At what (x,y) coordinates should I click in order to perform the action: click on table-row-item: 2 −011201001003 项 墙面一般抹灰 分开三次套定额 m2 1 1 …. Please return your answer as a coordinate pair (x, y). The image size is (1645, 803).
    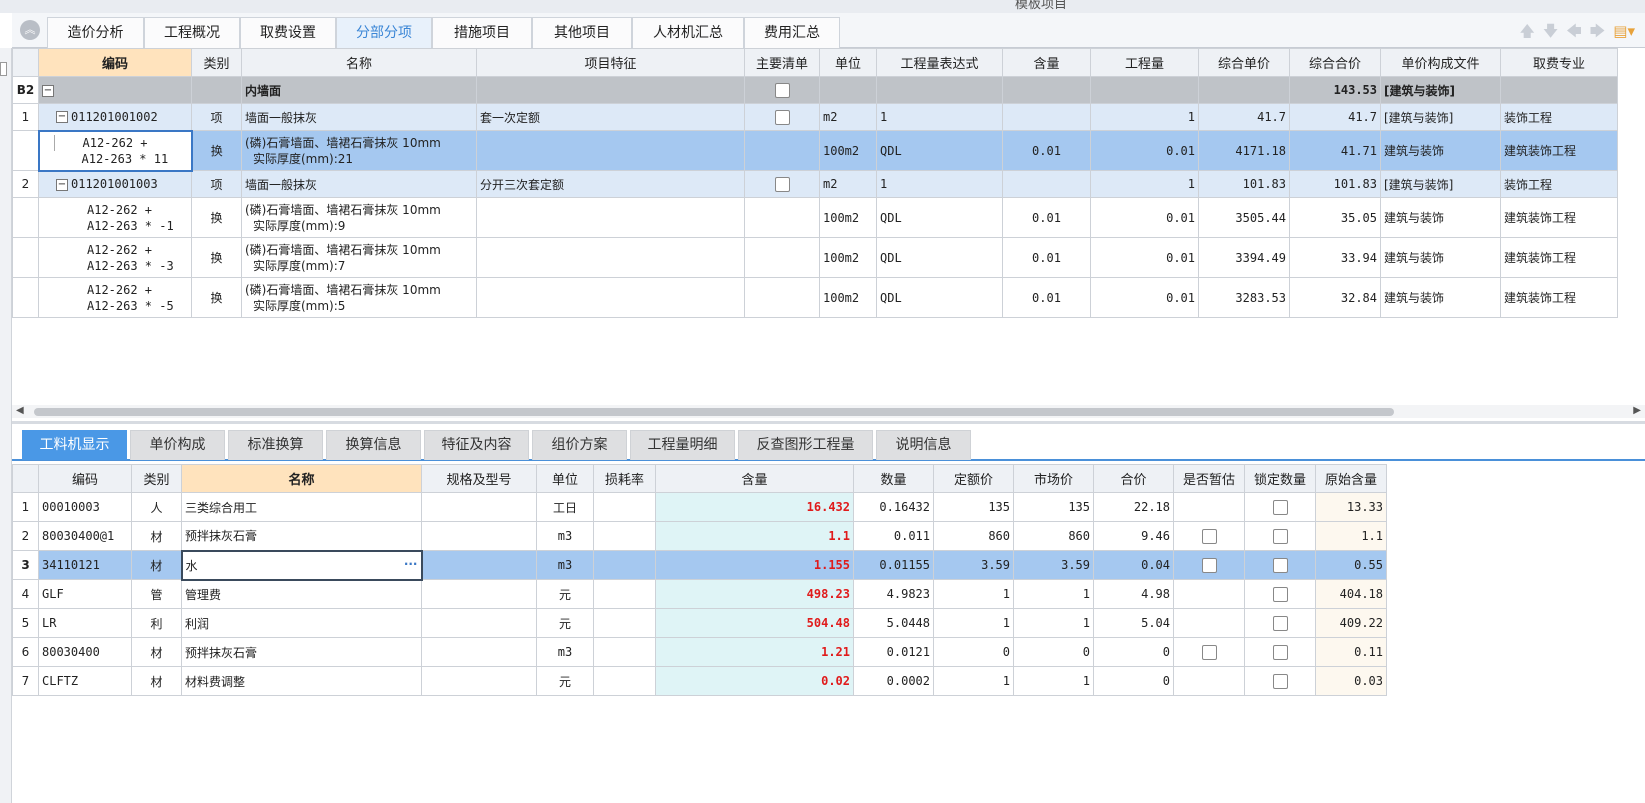
    Looking at the image, I should click on (815, 184).